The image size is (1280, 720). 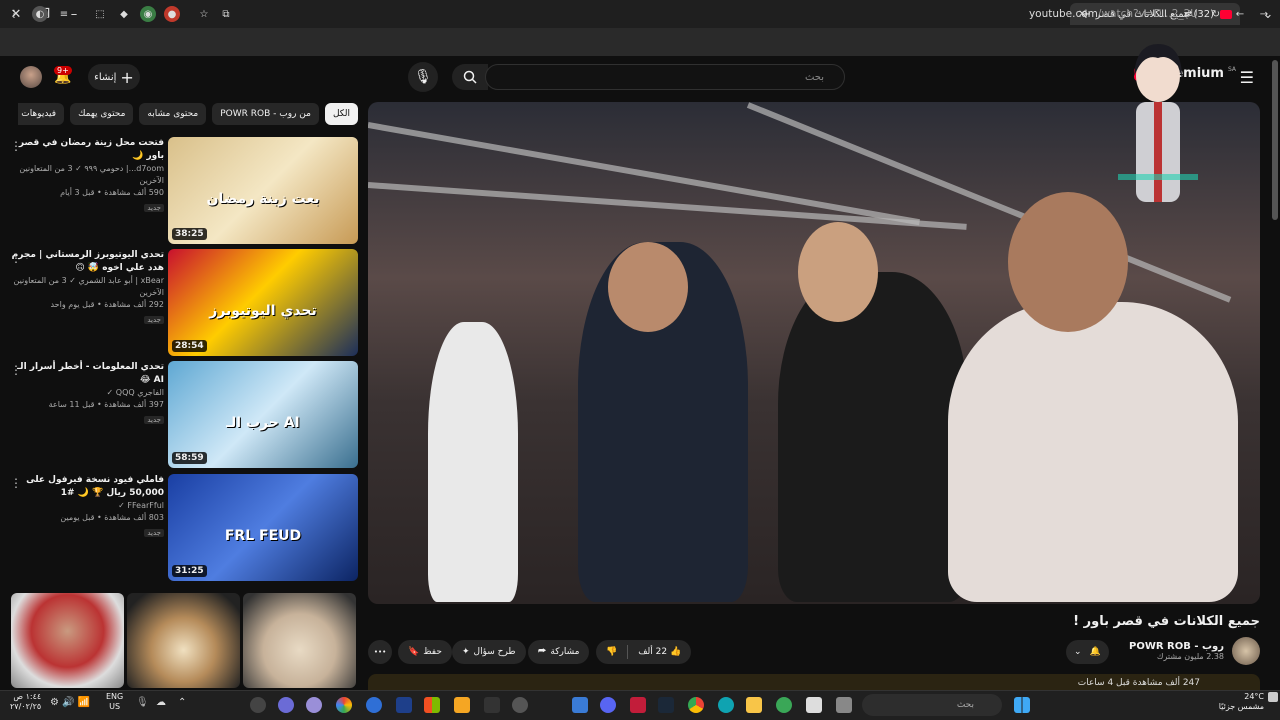 I want to click on page-scrollbar, so click(x=1275, y=140).